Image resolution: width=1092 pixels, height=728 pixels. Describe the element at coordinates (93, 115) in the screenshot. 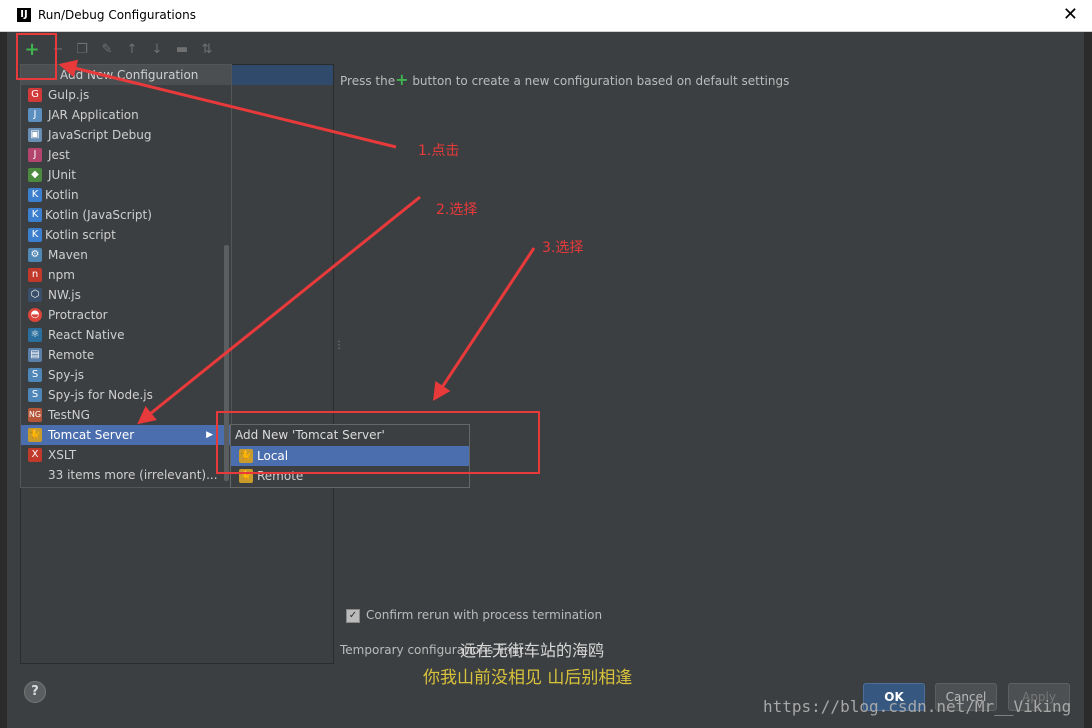

I see `popup-item-label: JAR Application` at that location.